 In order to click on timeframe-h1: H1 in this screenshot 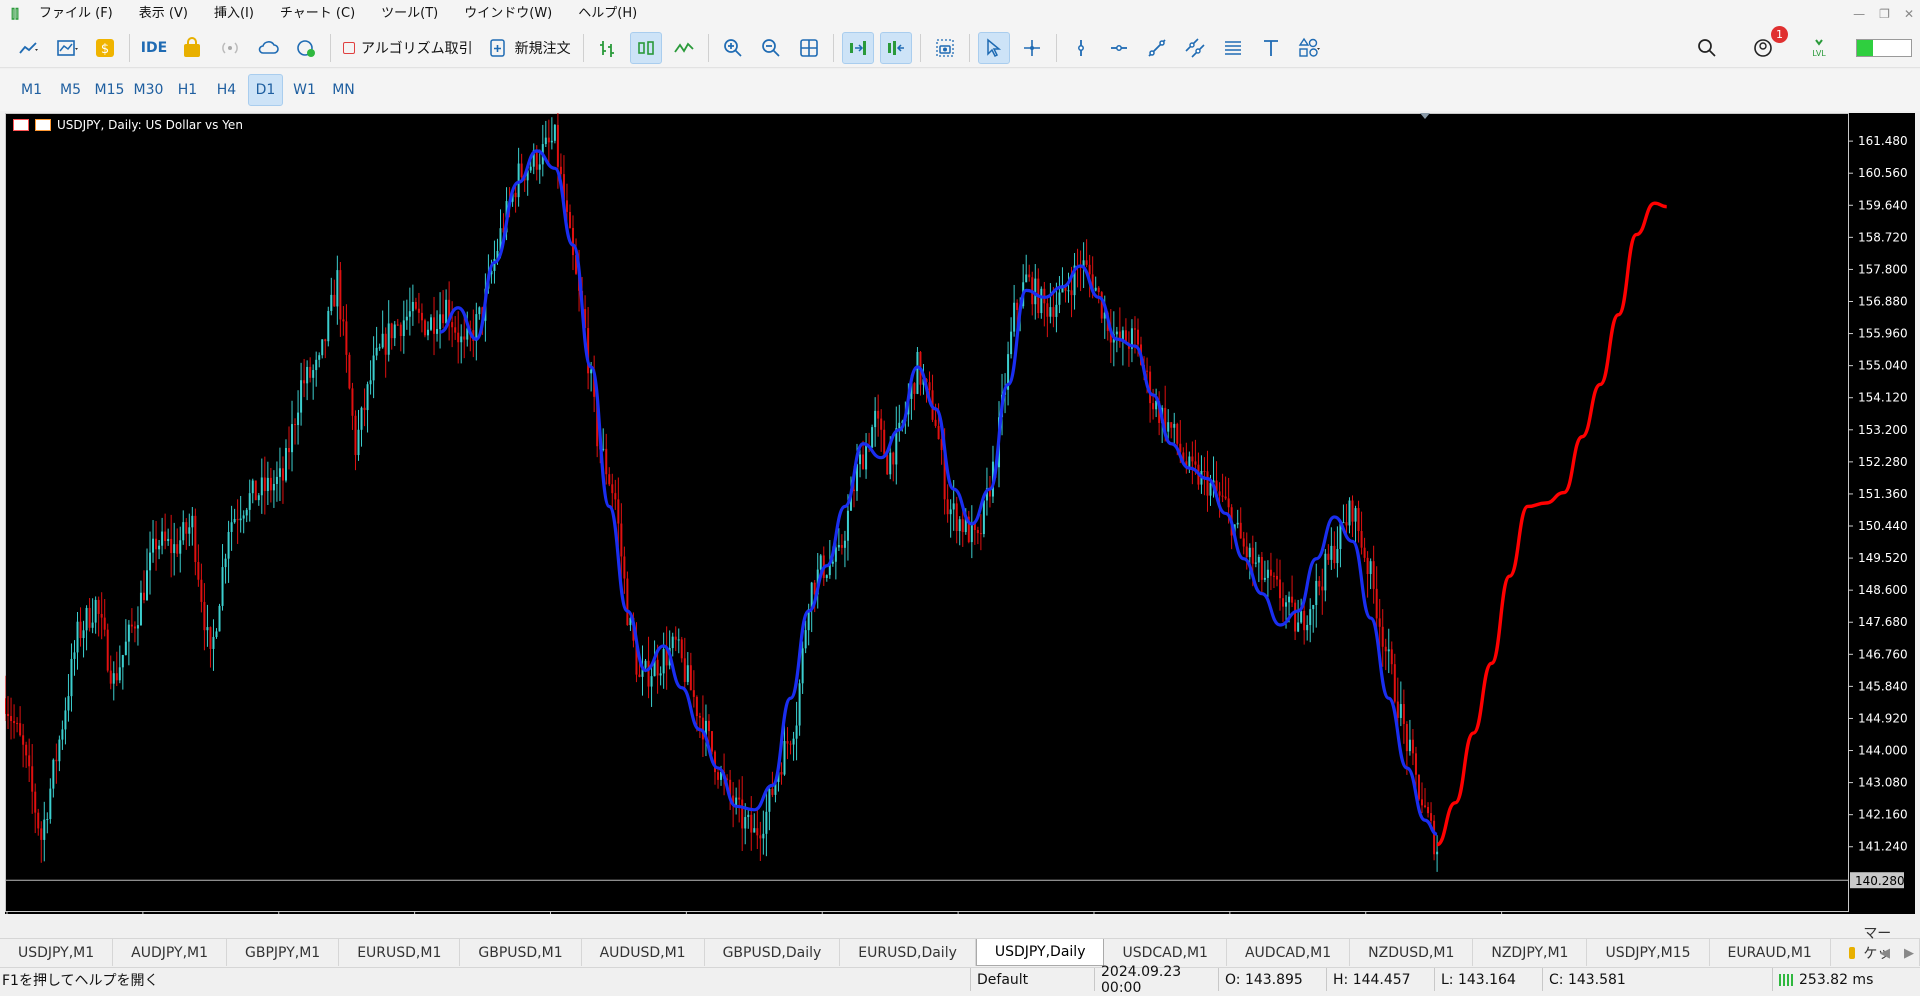, I will do `click(187, 90)`.